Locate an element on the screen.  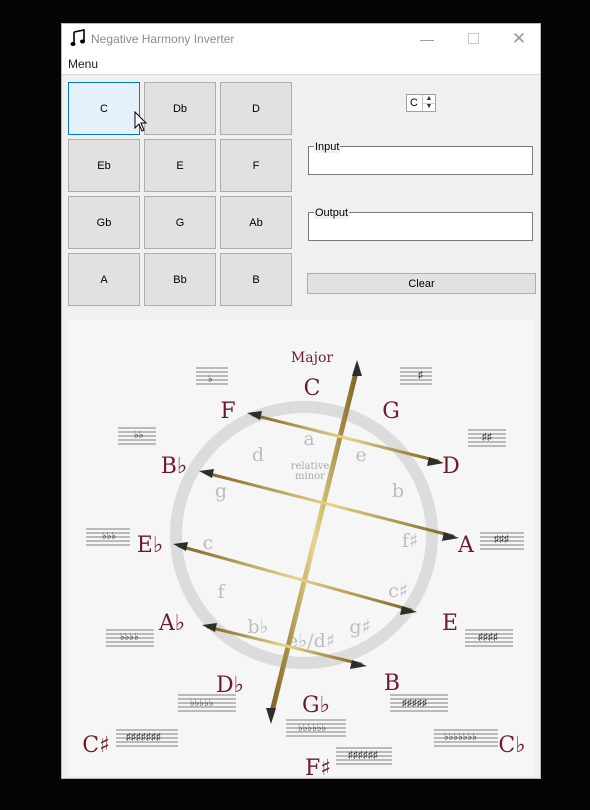
minimize-button: — is located at coordinates (427, 38).